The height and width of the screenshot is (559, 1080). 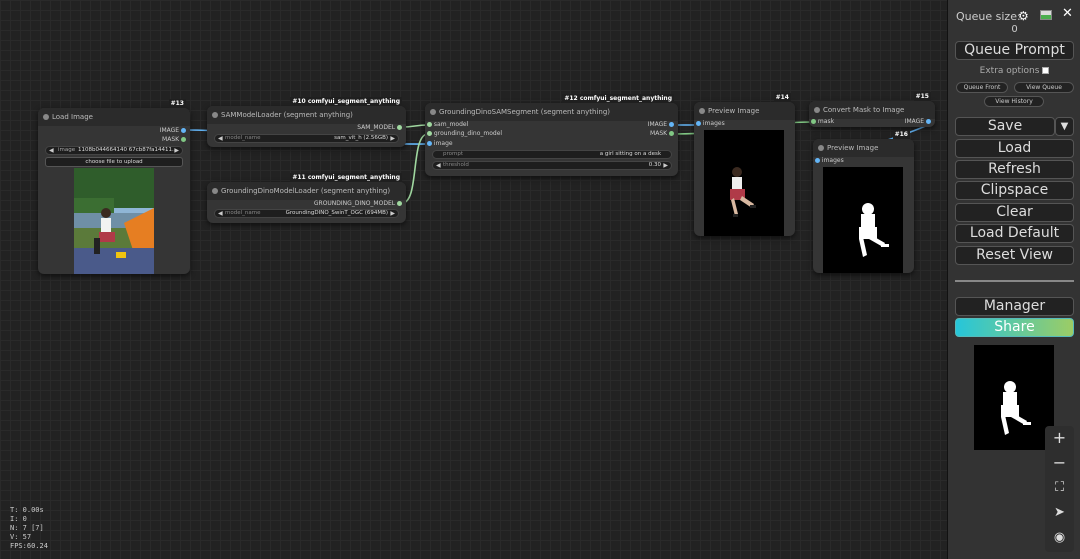 What do you see at coordinates (1067, 13) in the screenshot?
I see `close-icon: ✕` at bounding box center [1067, 13].